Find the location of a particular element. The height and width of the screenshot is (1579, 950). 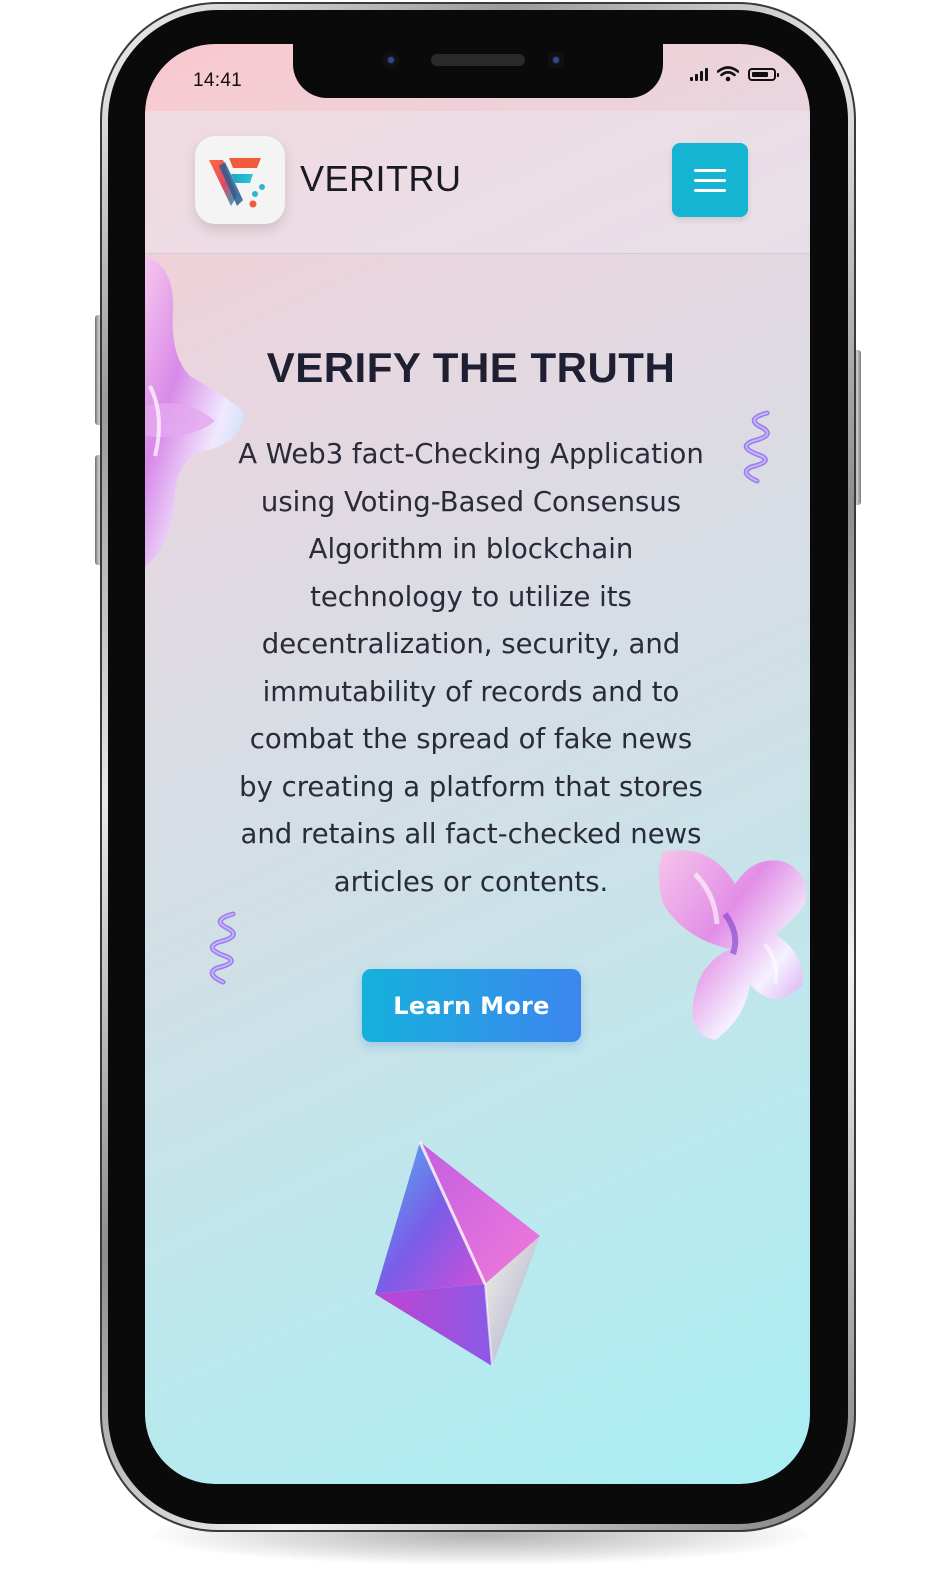

hero-line: articles or contents. is located at coordinates (471, 881).